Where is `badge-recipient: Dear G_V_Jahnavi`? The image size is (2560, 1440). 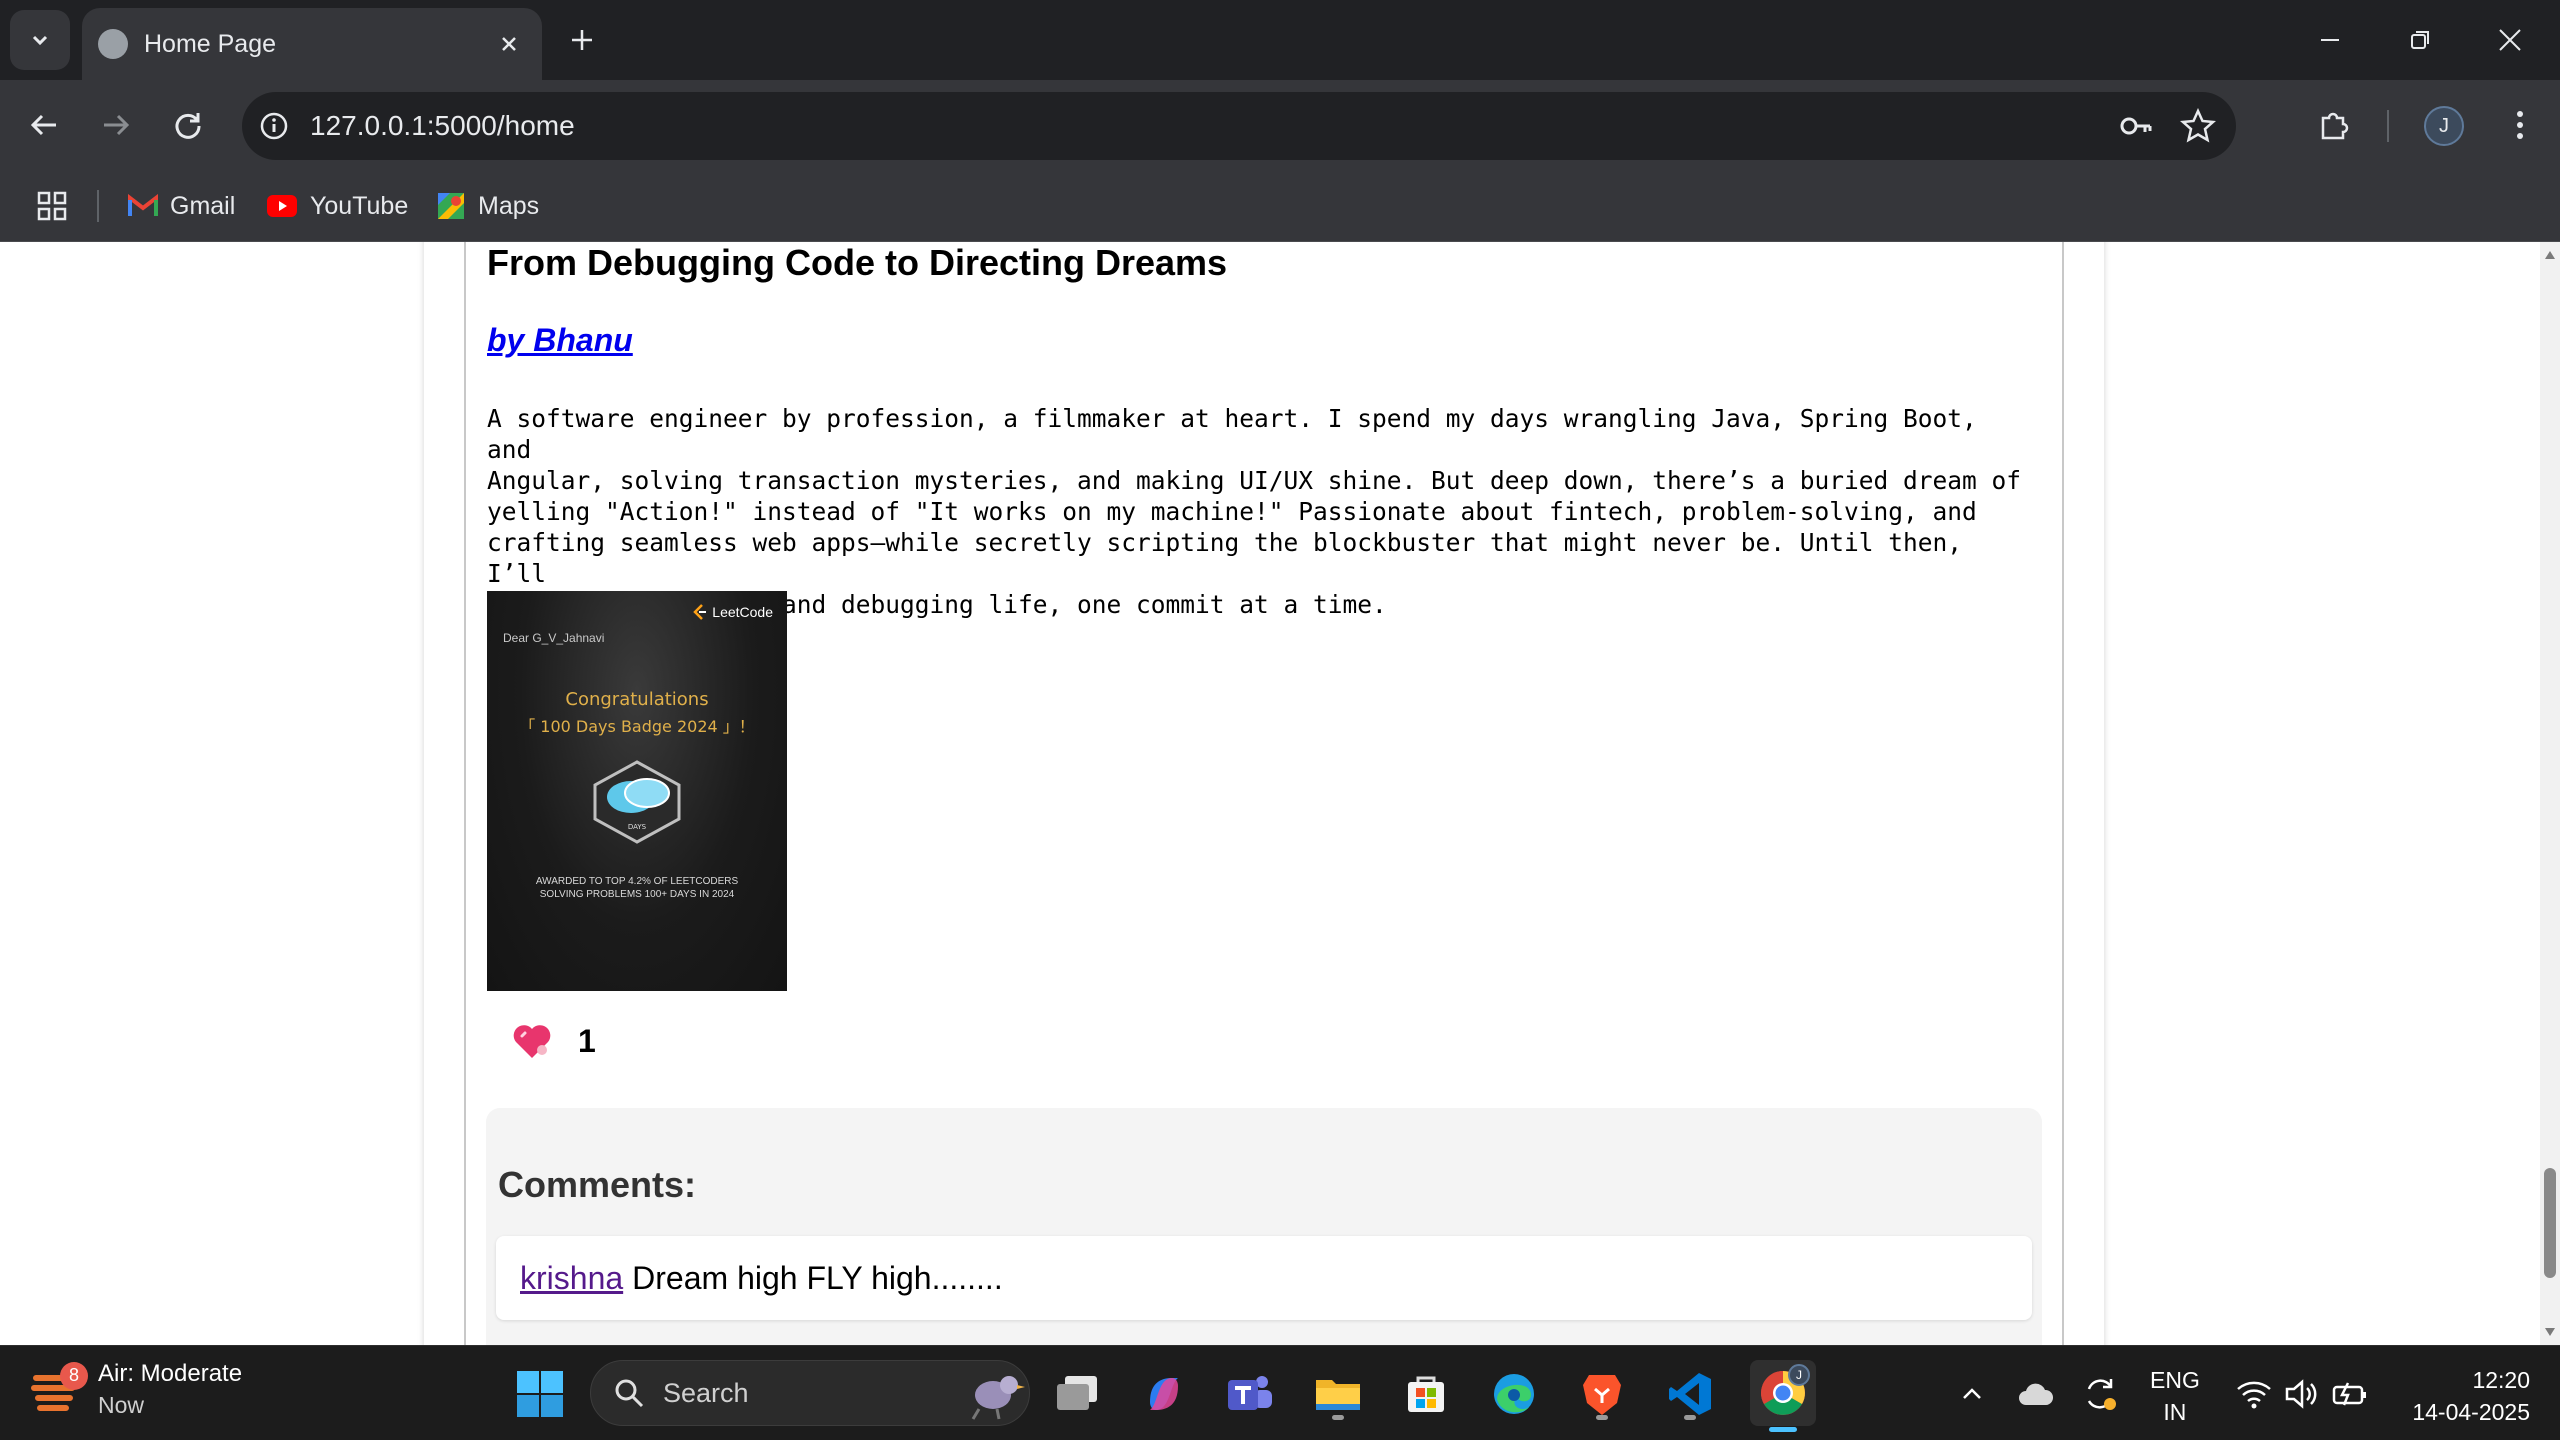 badge-recipient: Dear G_V_Jahnavi is located at coordinates (554, 638).